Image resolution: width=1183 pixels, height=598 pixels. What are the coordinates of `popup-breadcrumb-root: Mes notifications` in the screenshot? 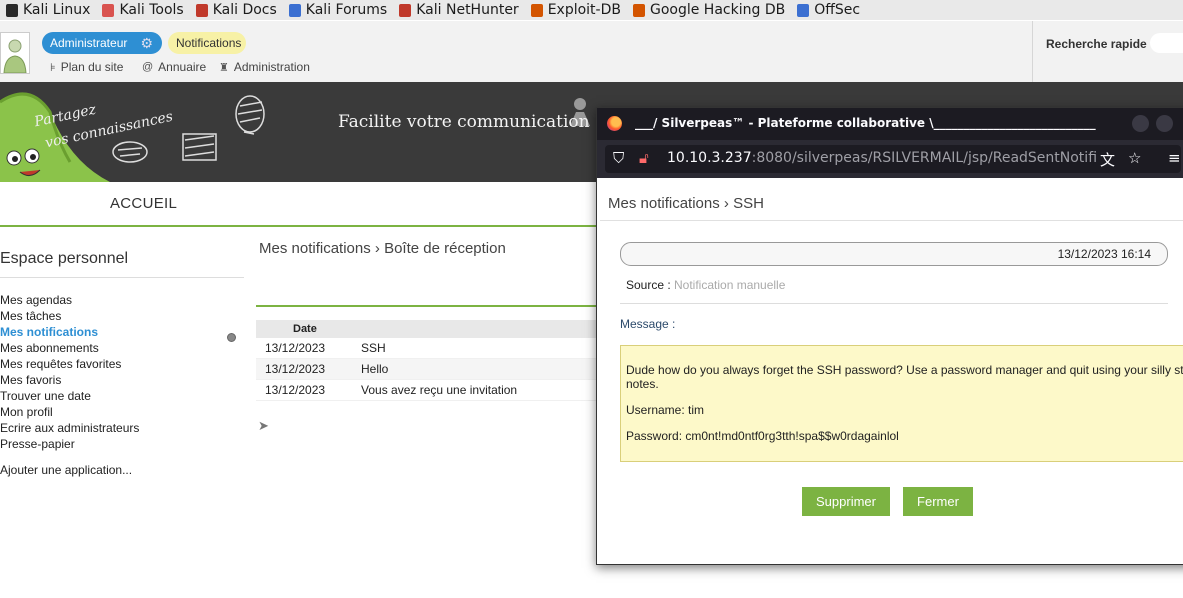 It's located at (664, 203).